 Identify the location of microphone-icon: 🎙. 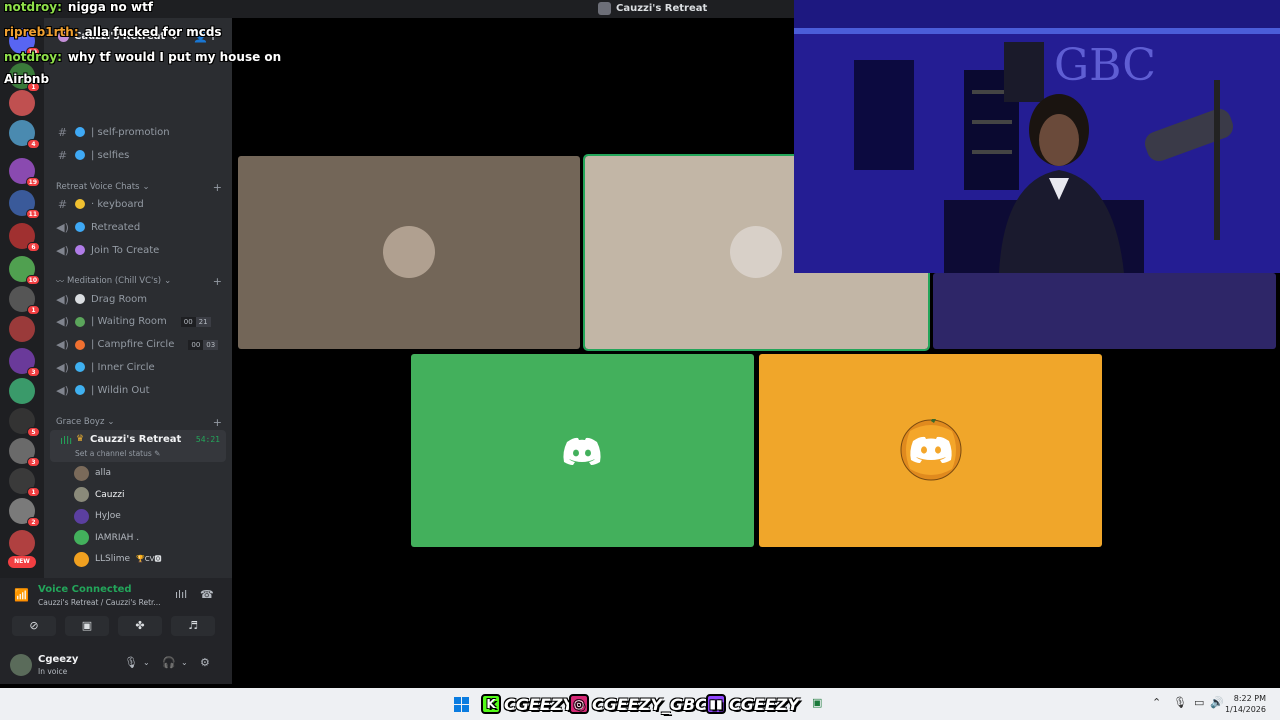
(131, 662).